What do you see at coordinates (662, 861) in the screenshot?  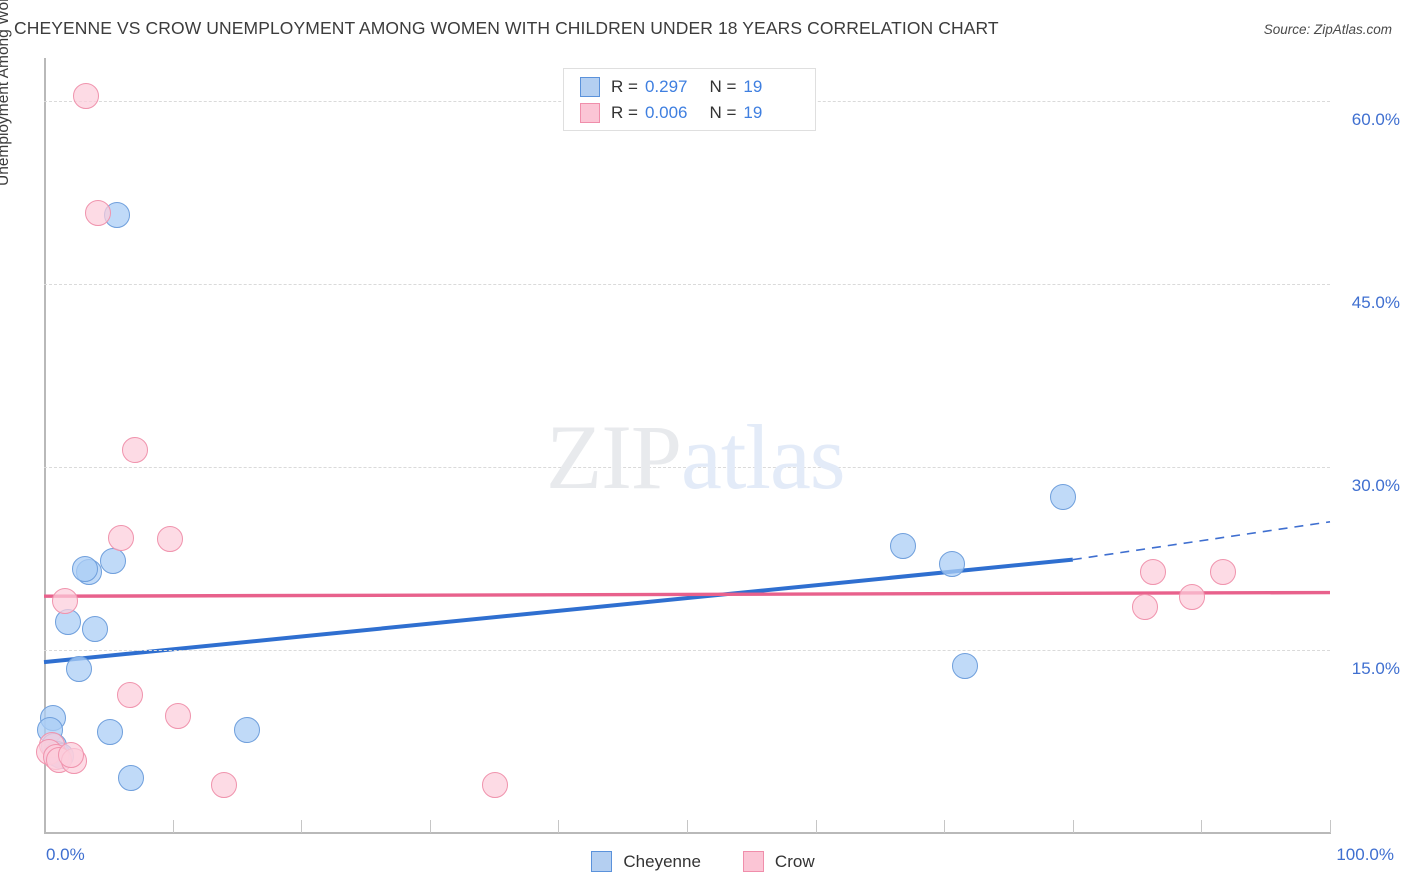 I see `series-legend-label-cheyenne: Cheyenne` at bounding box center [662, 861].